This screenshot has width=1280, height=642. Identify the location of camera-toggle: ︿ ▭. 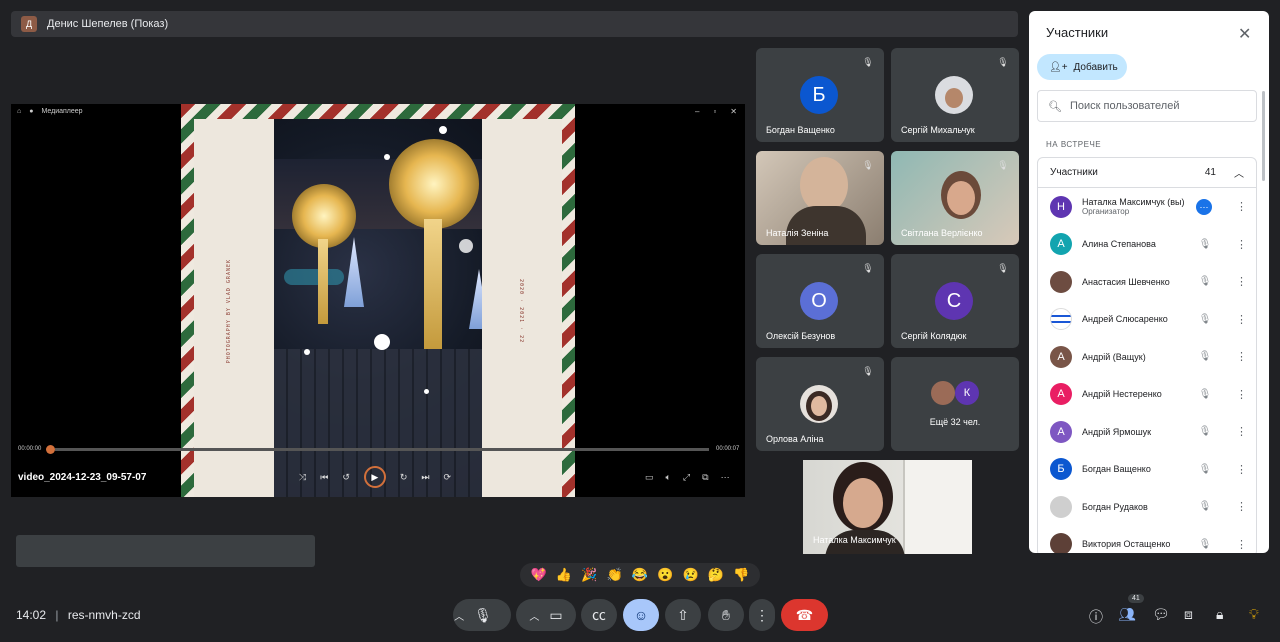
(546, 615).